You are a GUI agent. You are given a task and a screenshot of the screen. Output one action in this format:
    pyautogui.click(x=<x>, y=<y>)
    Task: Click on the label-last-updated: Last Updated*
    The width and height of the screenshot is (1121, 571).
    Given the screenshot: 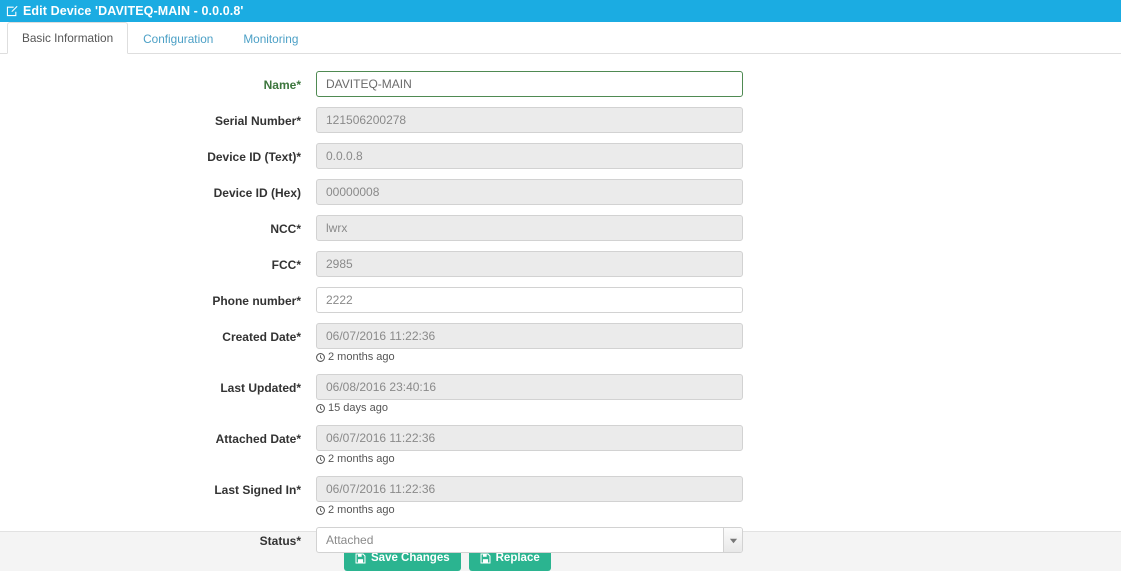 What is the action you would take?
    pyautogui.click(x=260, y=388)
    